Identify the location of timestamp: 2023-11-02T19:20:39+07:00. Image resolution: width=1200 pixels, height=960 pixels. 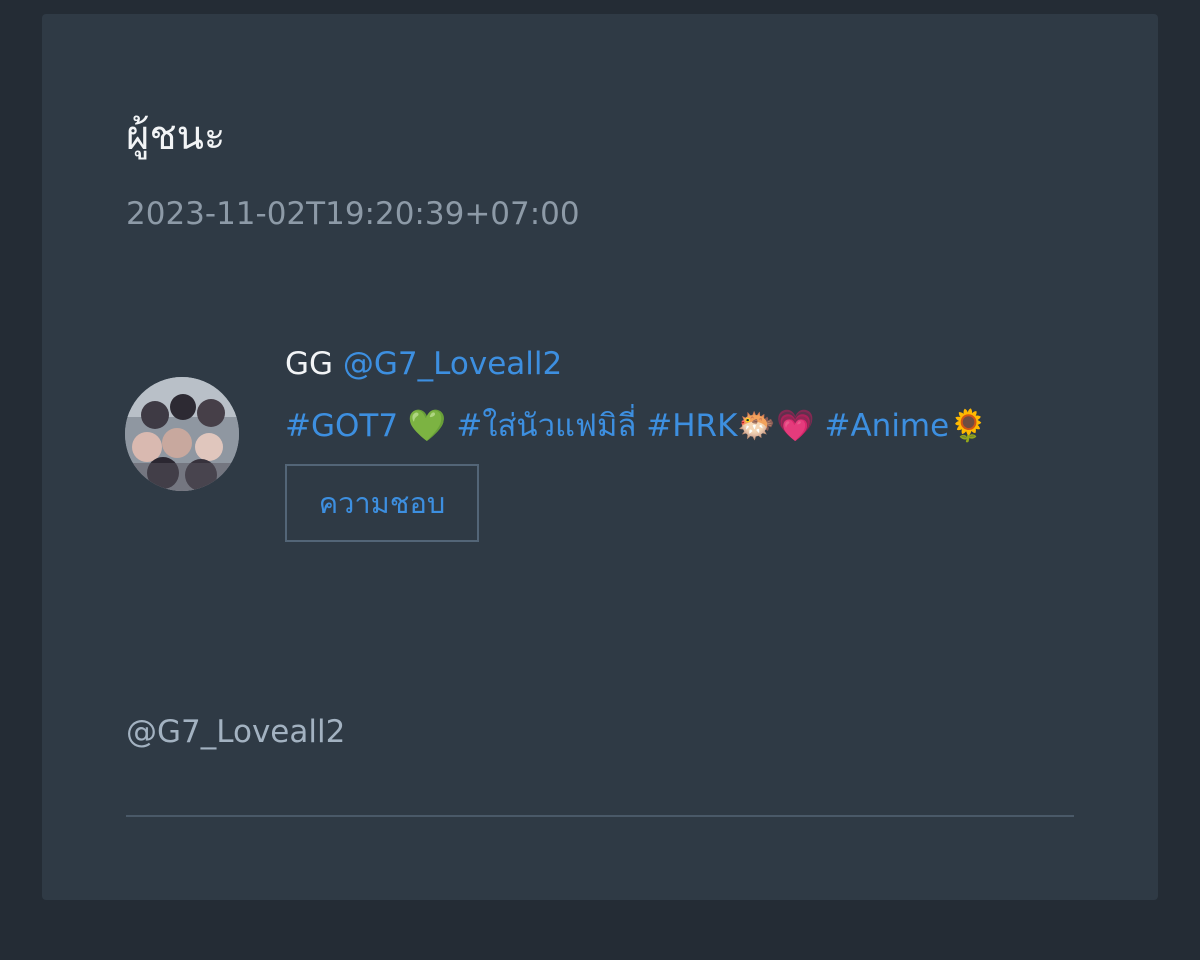
(353, 214).